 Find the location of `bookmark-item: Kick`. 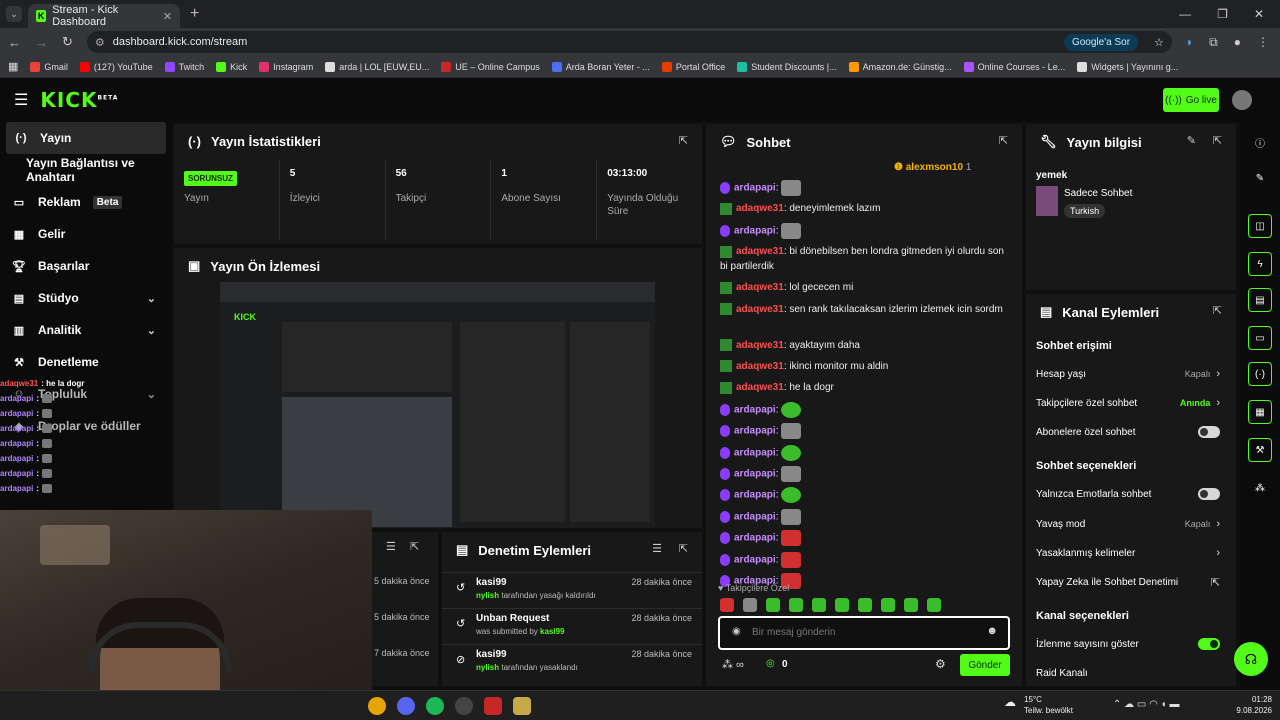

bookmark-item: Kick is located at coordinates (231, 66).